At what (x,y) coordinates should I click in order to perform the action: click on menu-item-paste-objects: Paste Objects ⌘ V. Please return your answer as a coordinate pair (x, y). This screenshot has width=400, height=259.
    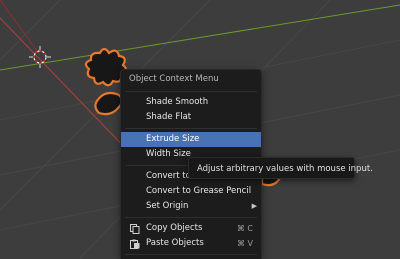
    Looking at the image, I should click on (191, 243).